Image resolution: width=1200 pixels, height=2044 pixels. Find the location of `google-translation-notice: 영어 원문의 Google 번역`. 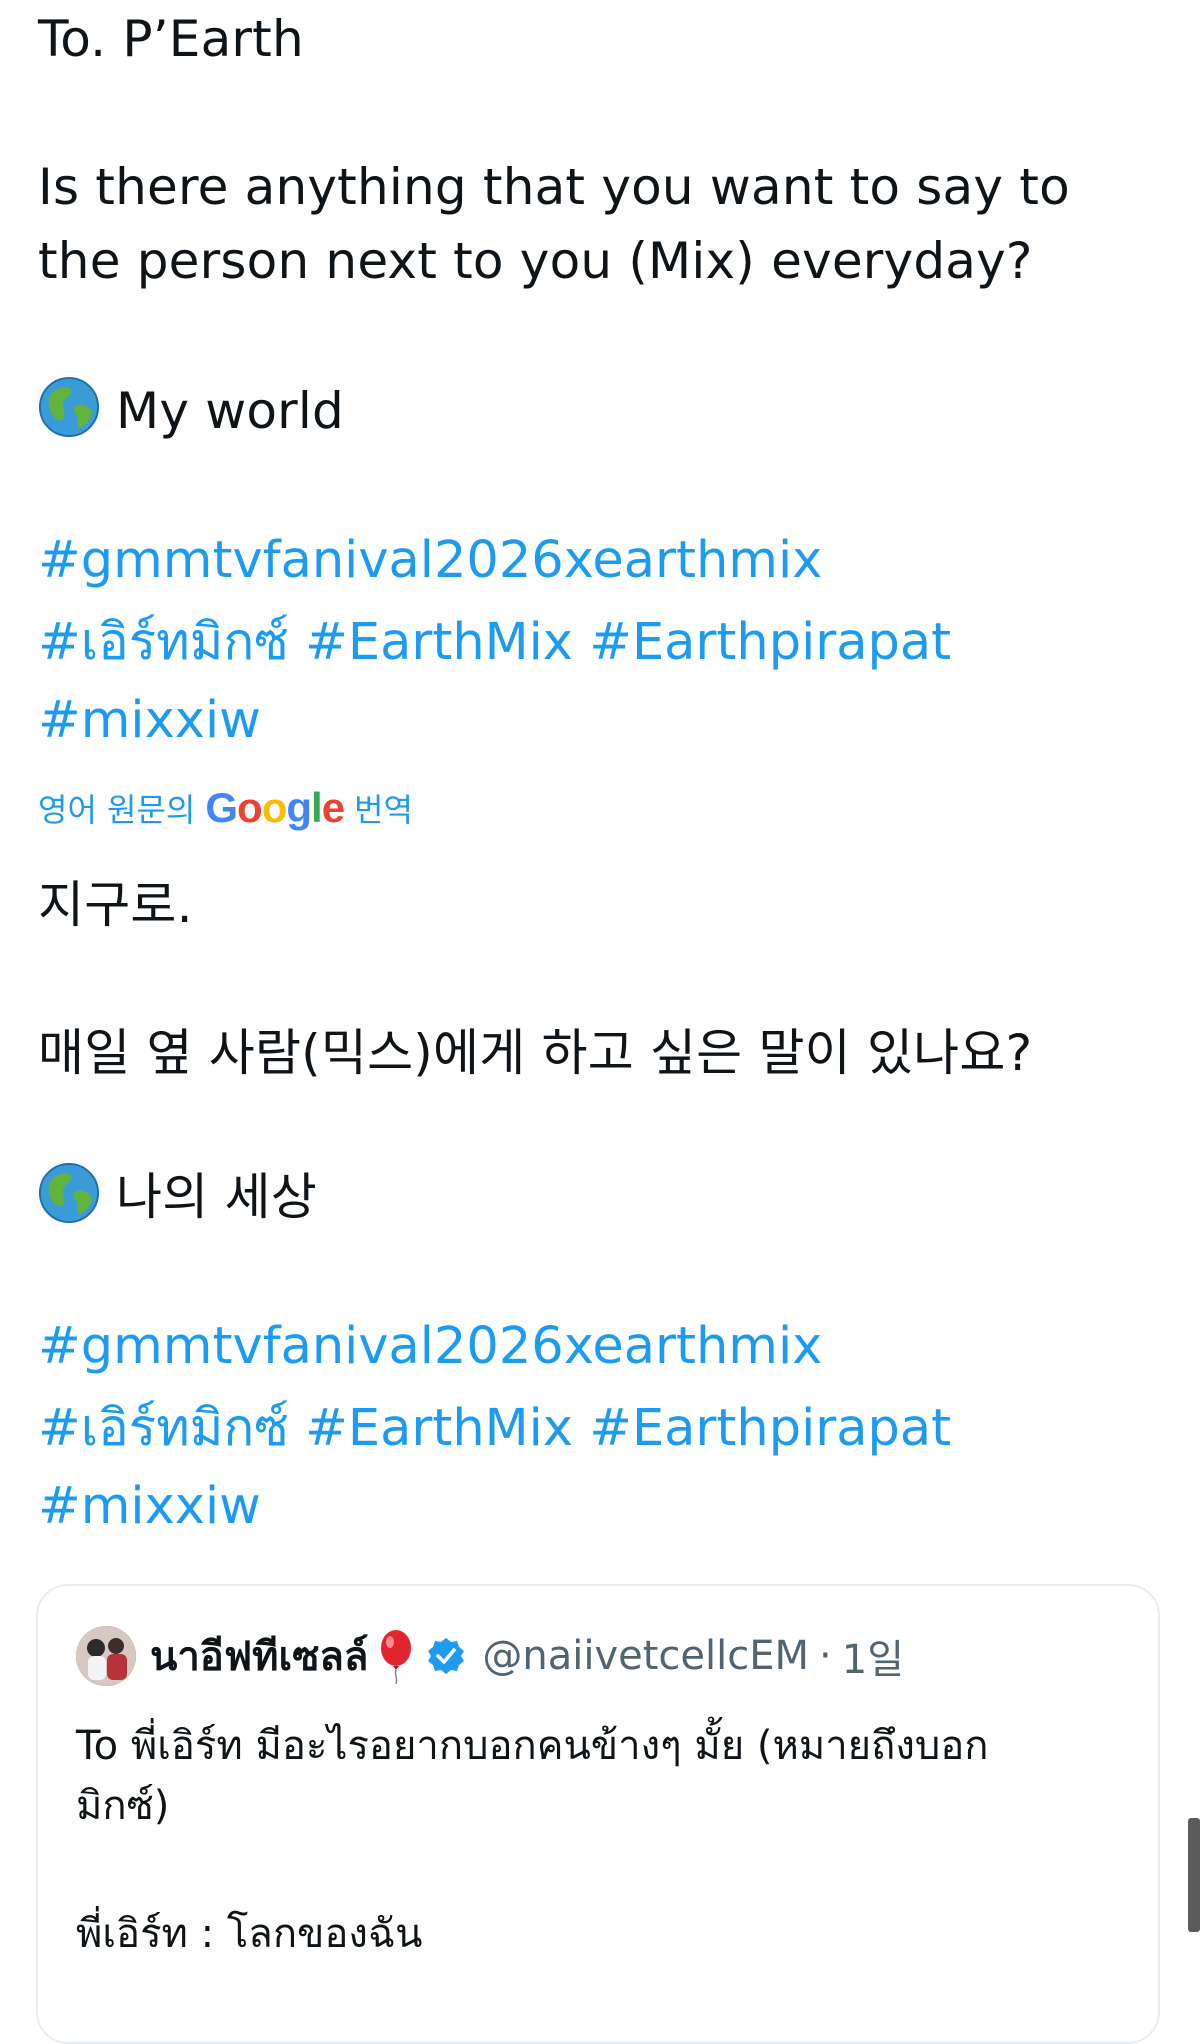

google-translation-notice: 영어 원문의 Google 번역 is located at coordinates (225, 808).